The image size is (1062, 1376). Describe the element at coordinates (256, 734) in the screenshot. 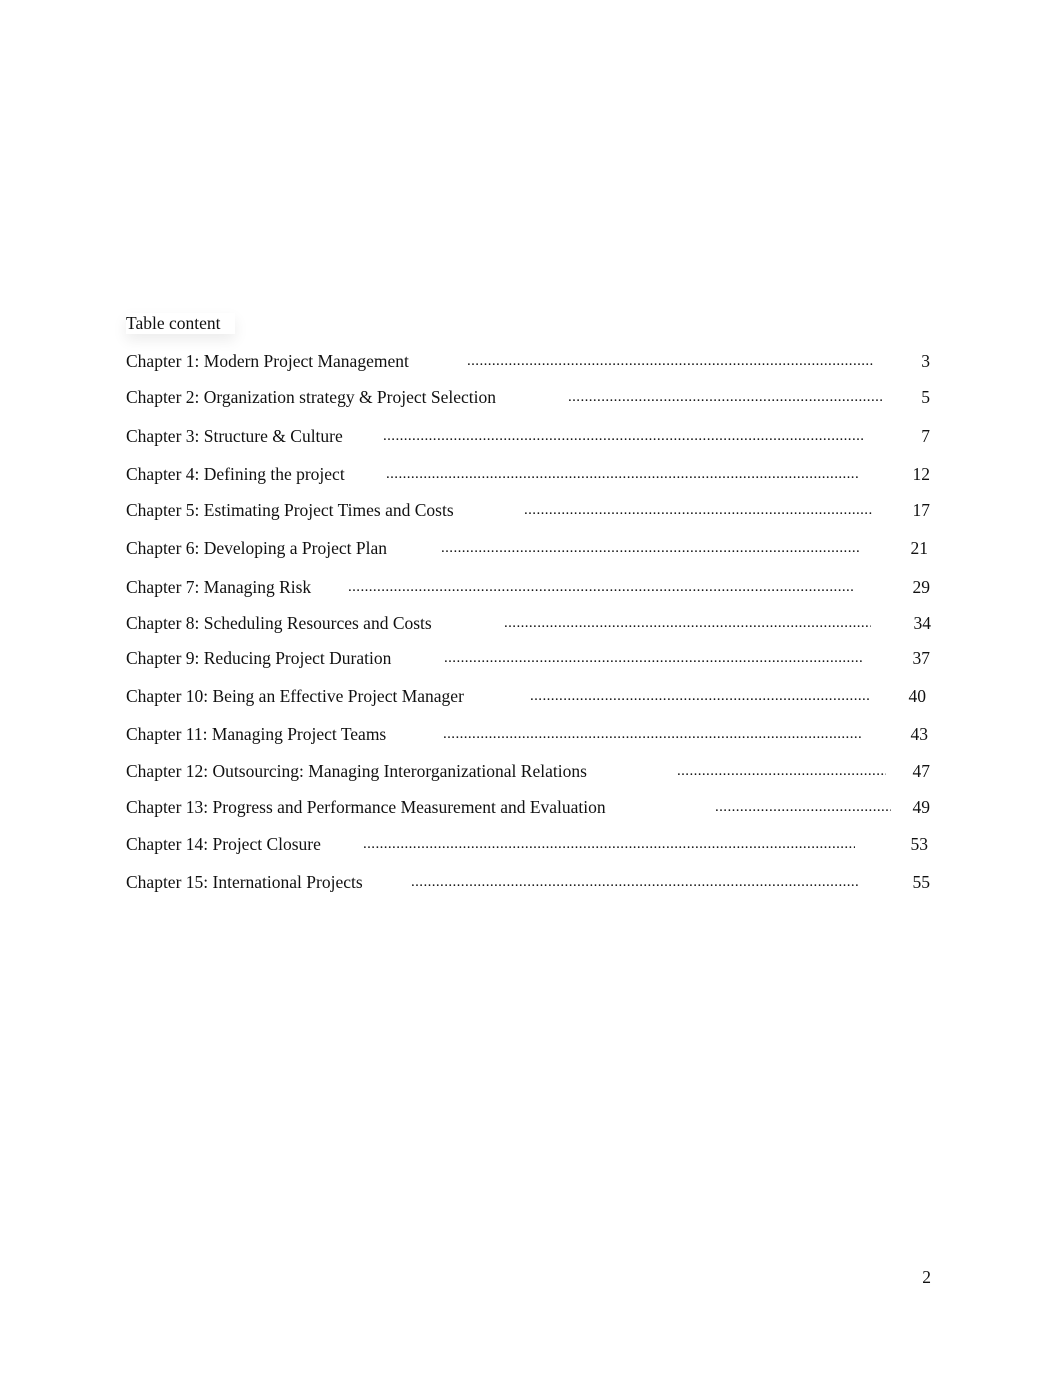

I see `toc-entry-label: Chapter 11: Managing Project Teams` at that location.